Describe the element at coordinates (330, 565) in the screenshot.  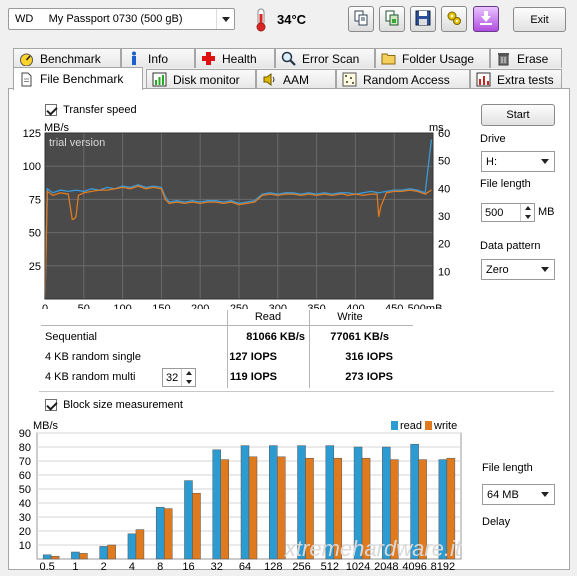
I see `bar-x-tick-label: 512` at that location.